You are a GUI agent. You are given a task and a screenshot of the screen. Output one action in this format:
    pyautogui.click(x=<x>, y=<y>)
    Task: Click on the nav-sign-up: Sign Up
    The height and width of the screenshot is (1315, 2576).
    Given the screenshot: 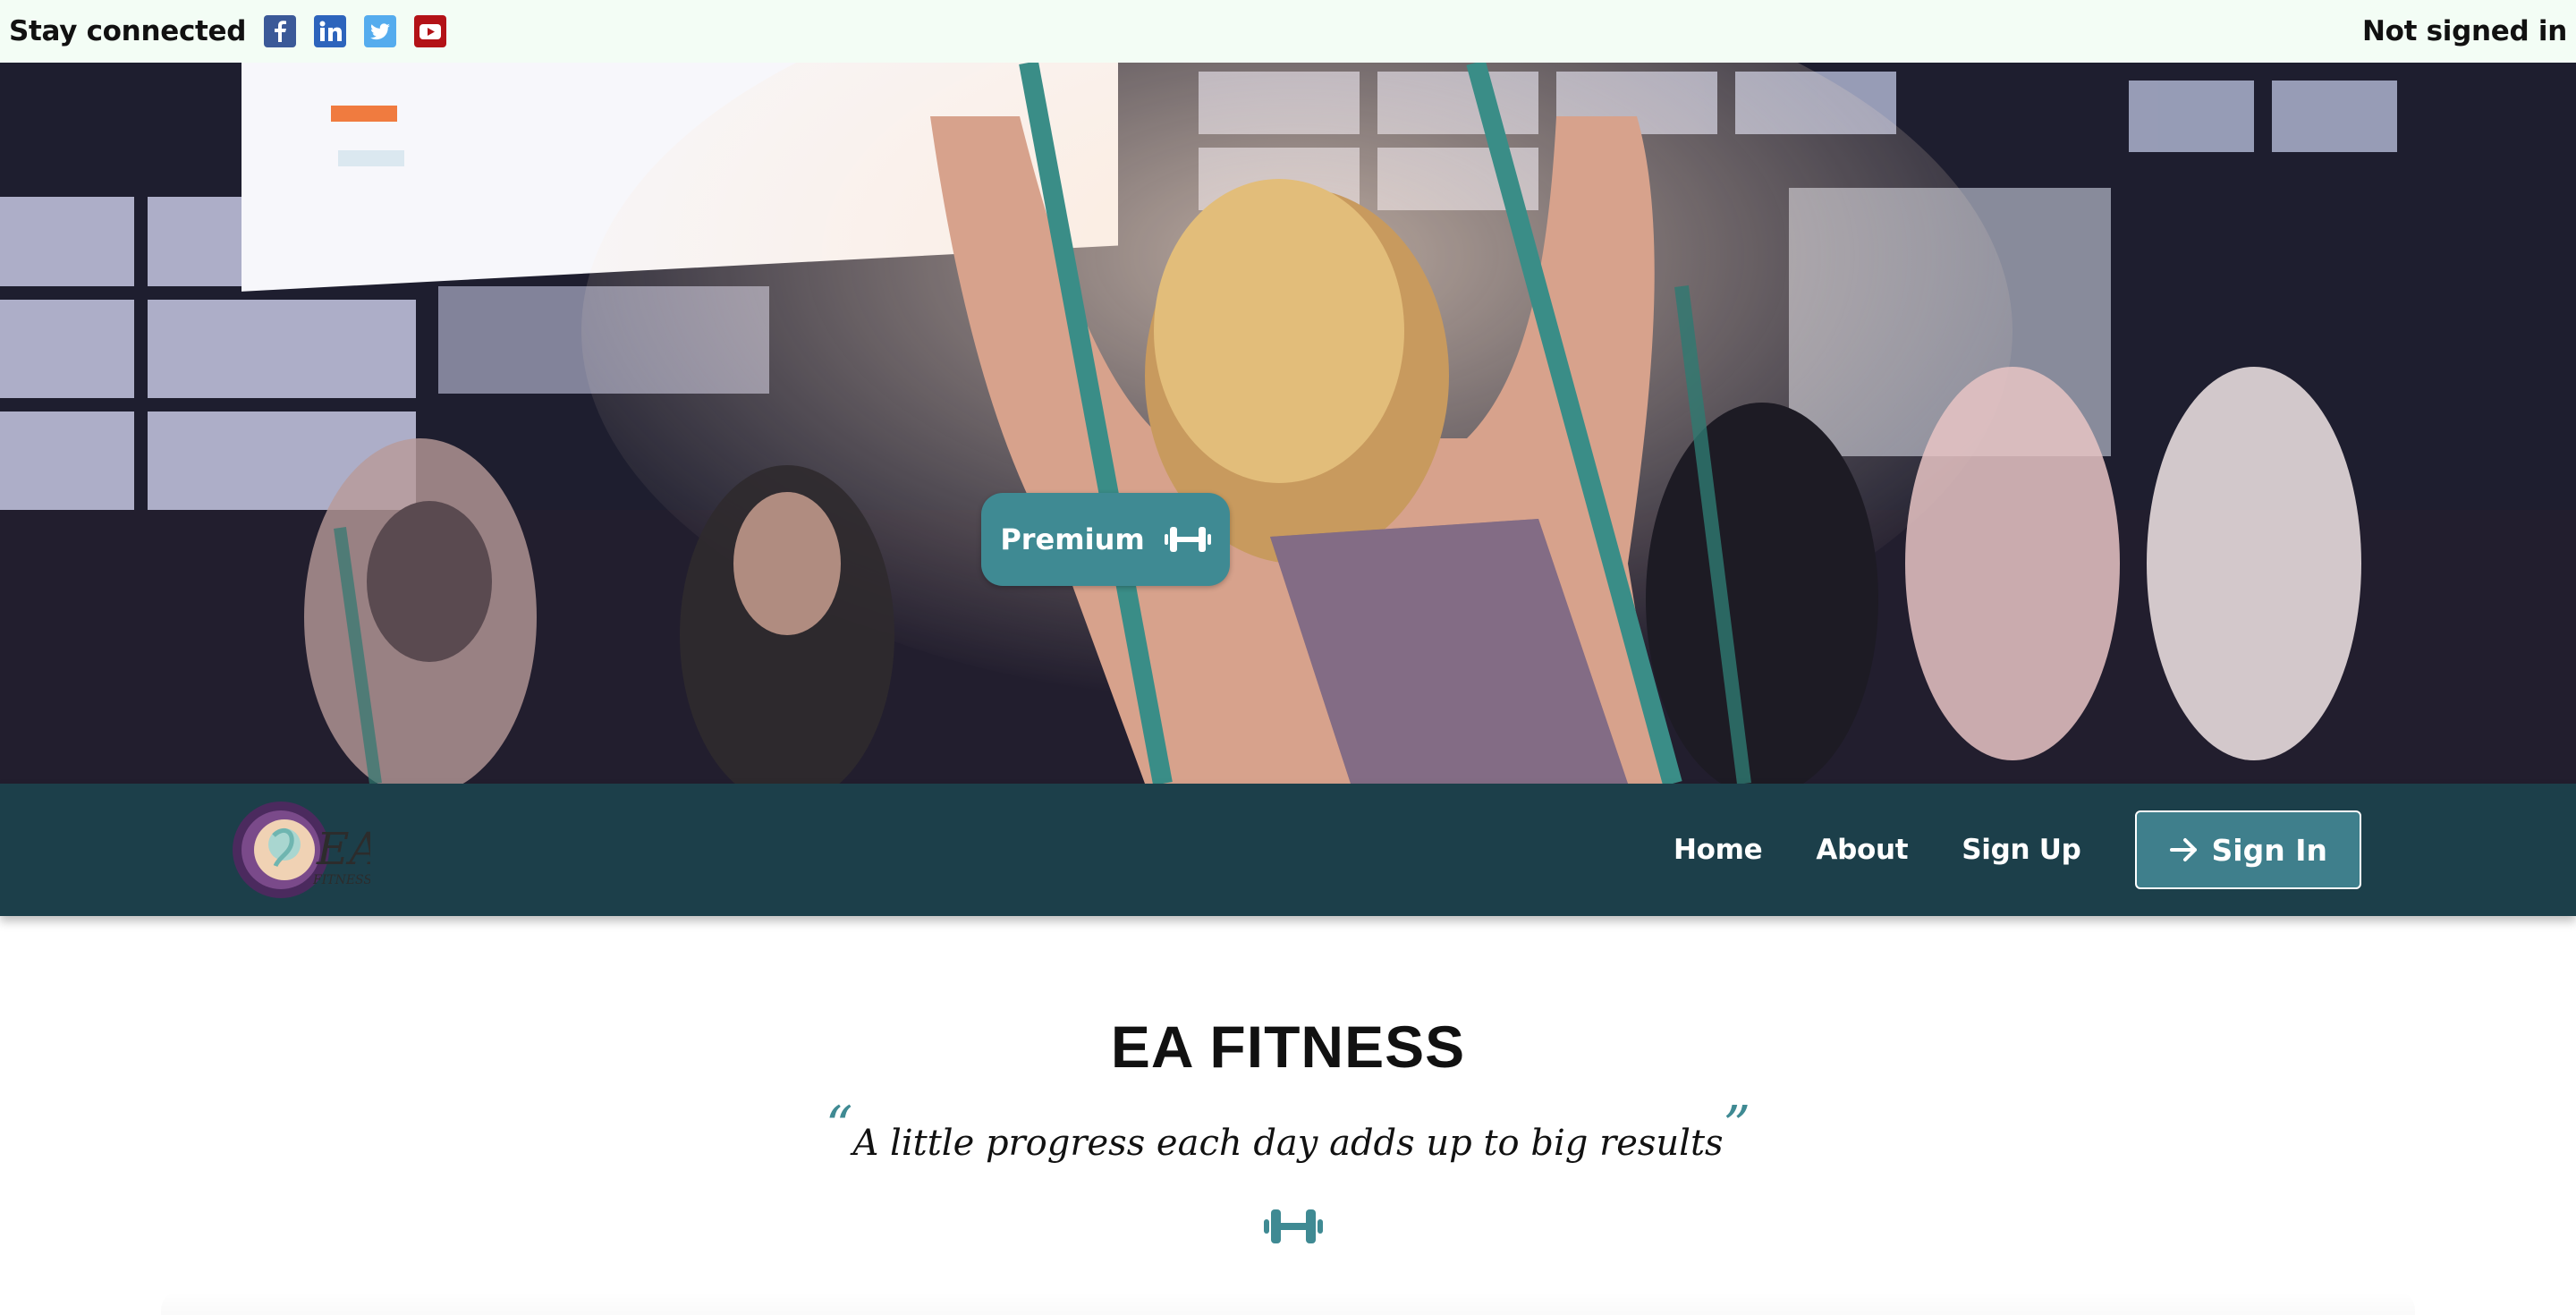 What is the action you would take?
    pyautogui.click(x=2021, y=850)
    